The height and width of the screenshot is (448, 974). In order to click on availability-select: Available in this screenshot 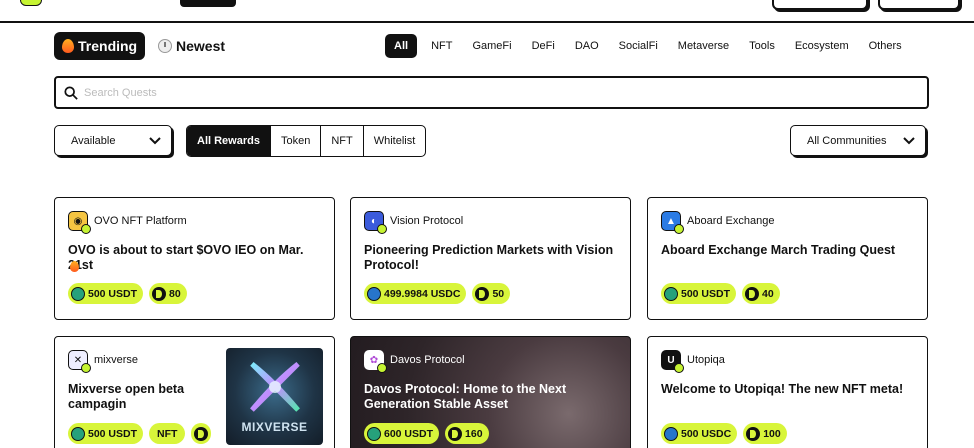, I will do `click(113, 140)`.